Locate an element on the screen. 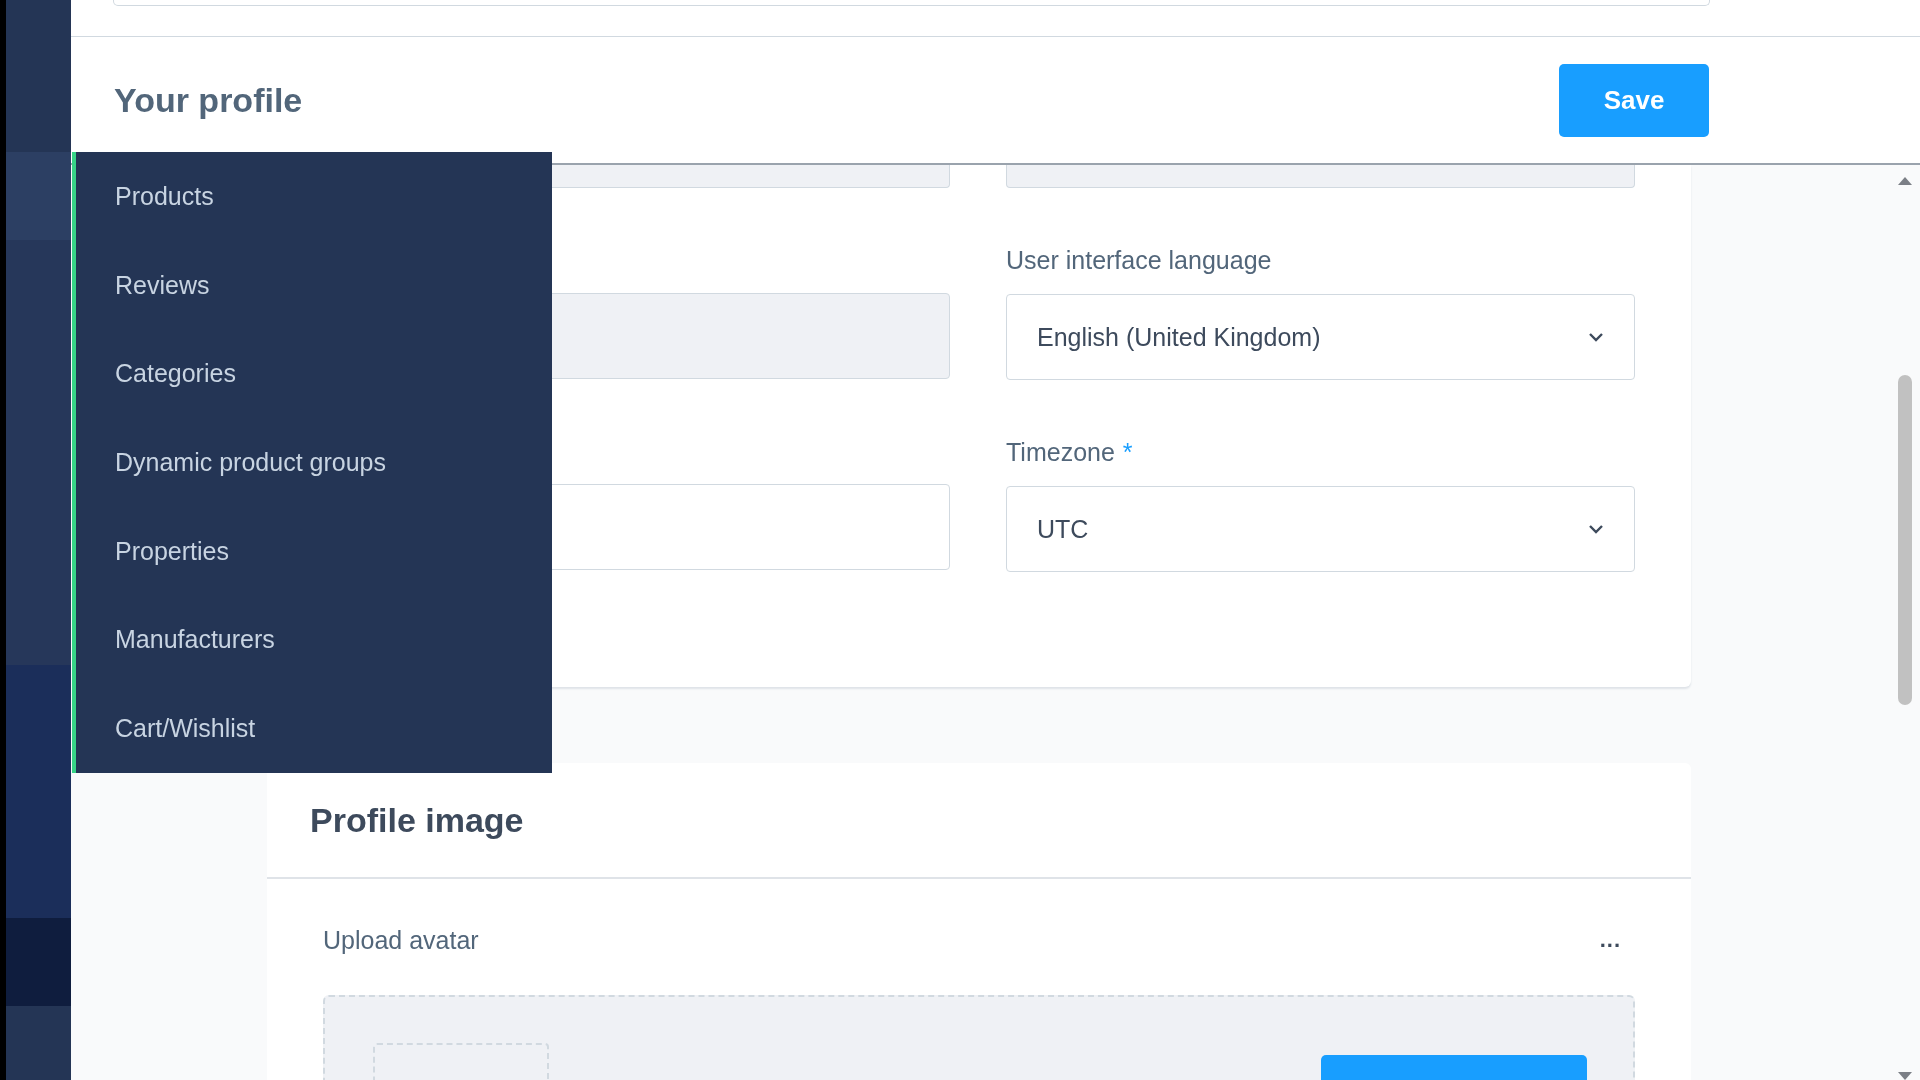 The height and width of the screenshot is (1080, 1920). menu-item: Categories is located at coordinates (314, 374).